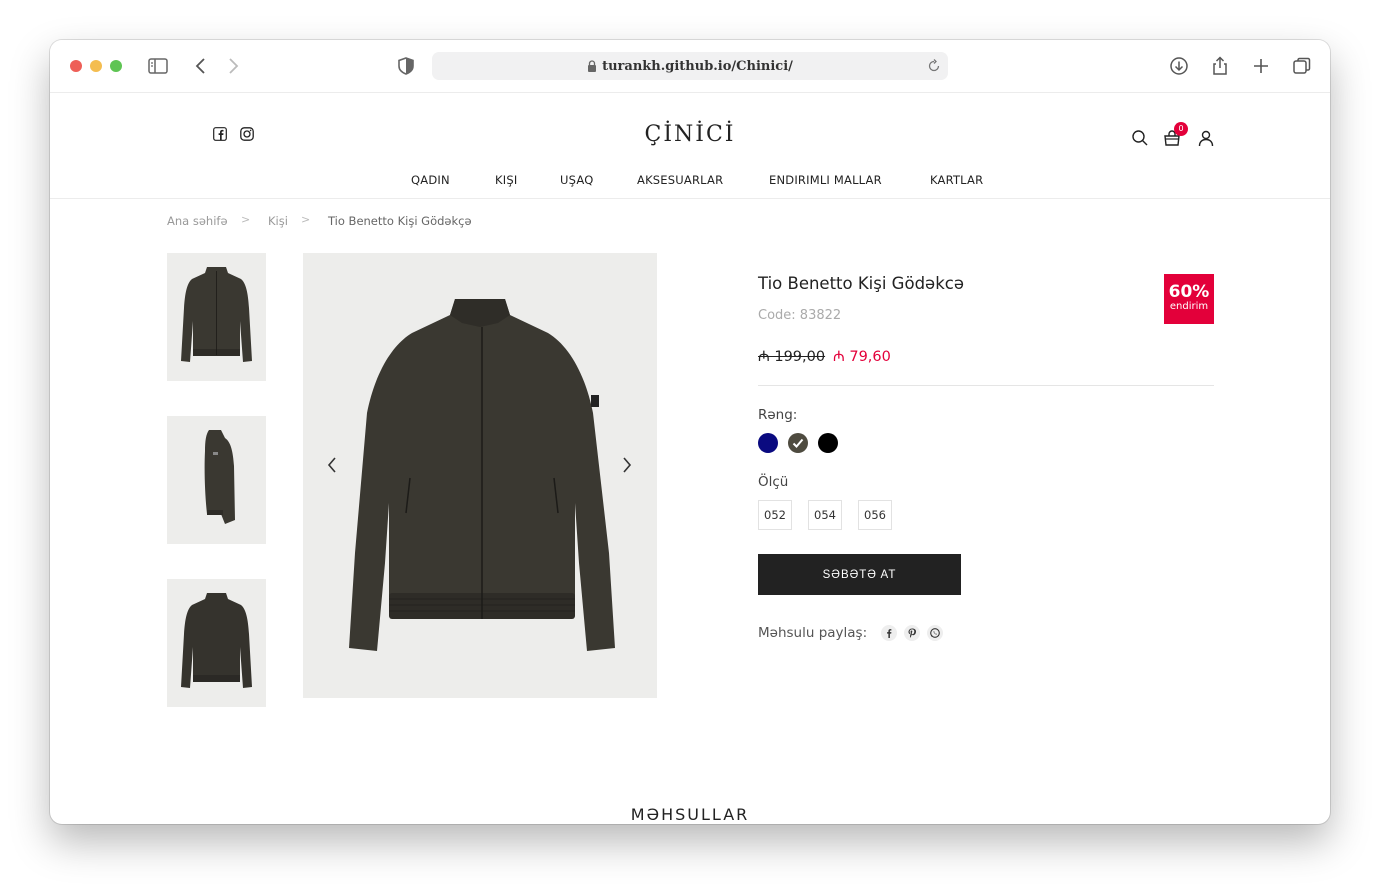  Describe the element at coordinates (158, 66) in the screenshot. I see `sidebar-toggle-icon` at that location.